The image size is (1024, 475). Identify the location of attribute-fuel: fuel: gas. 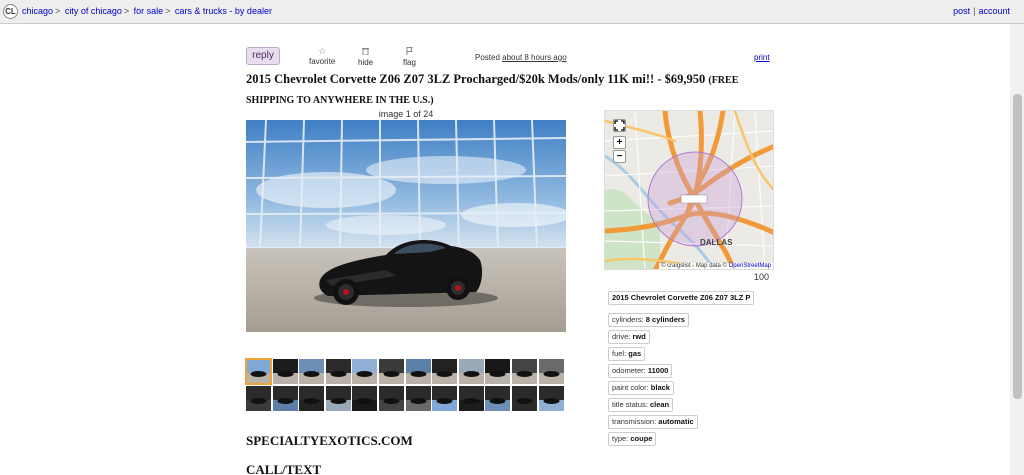
(627, 354).